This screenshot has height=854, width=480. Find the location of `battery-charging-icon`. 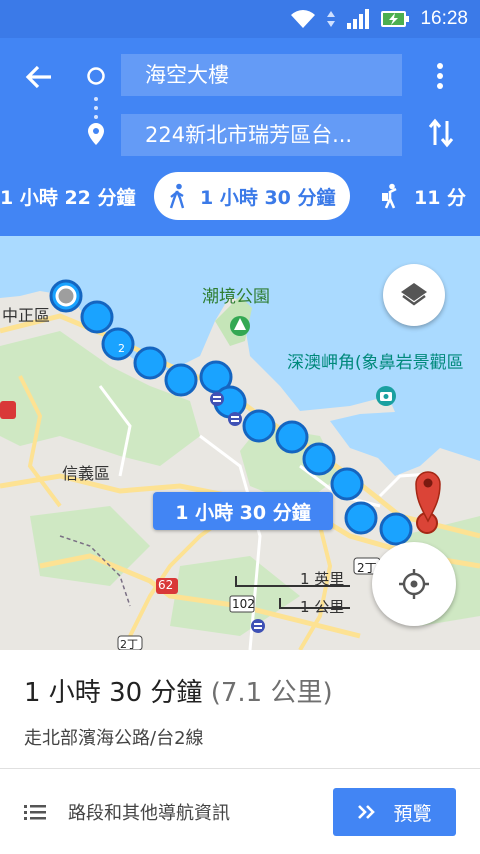

battery-charging-icon is located at coordinates (395, 19).